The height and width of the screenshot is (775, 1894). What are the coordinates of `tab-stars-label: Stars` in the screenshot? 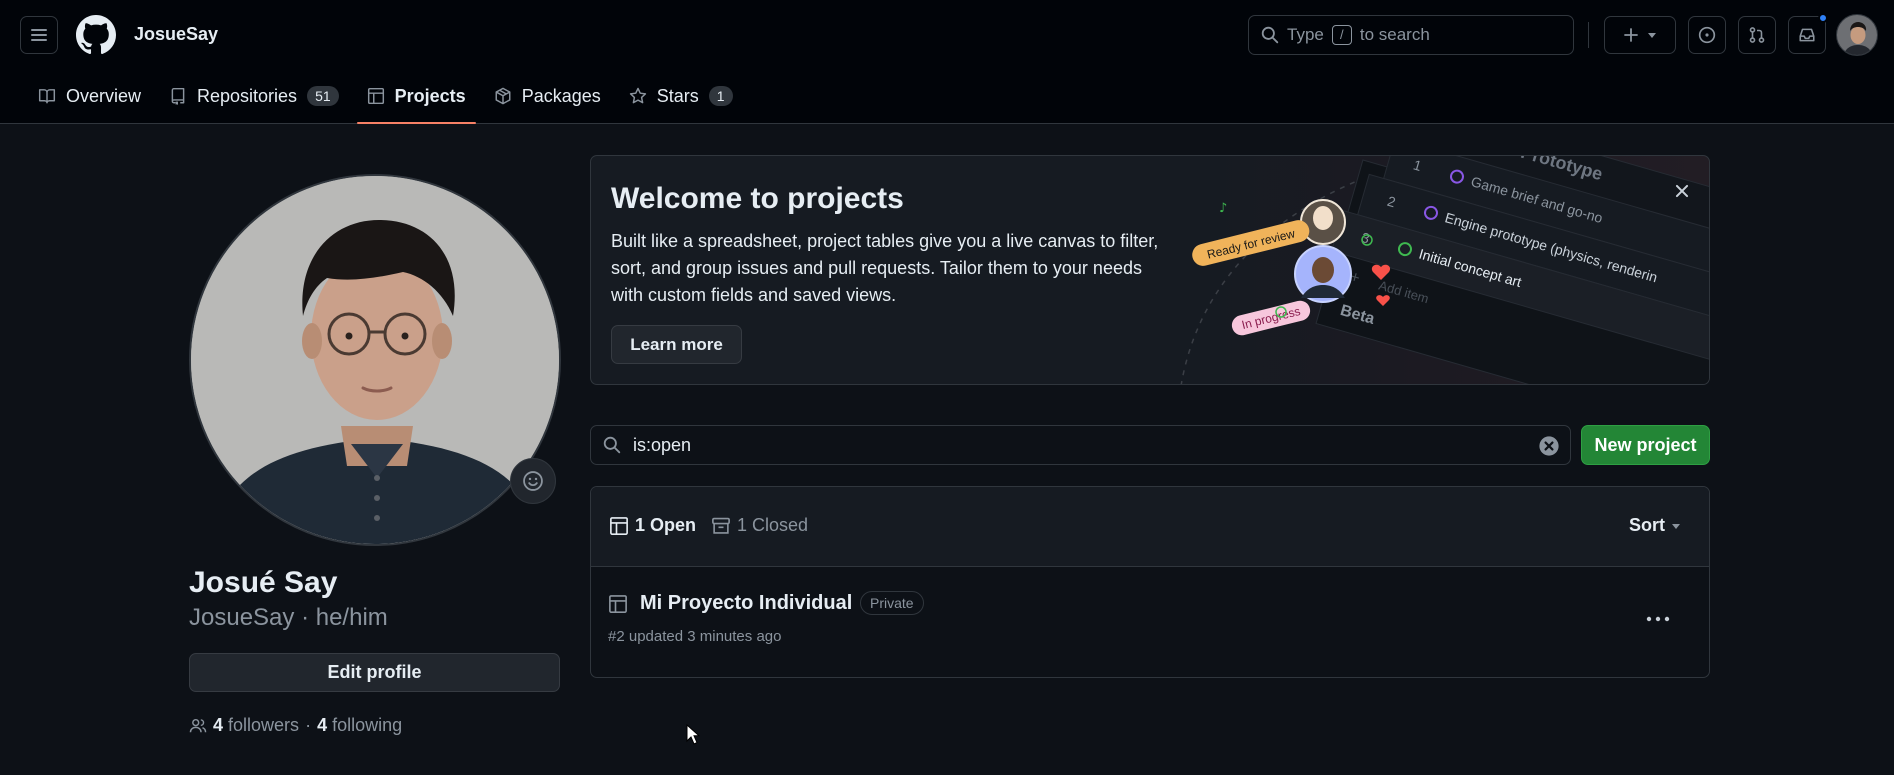 It's located at (677, 95).